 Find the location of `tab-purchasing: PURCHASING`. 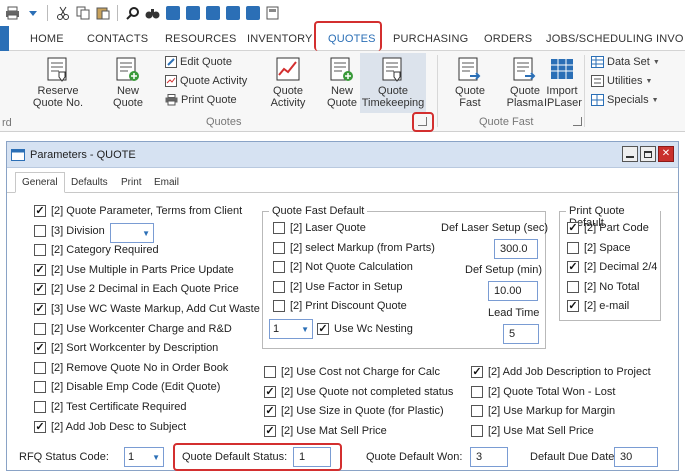

tab-purchasing: PURCHASING is located at coordinates (430, 39).